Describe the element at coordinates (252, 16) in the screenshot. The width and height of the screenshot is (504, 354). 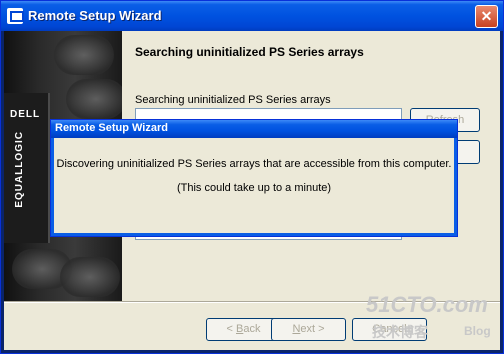
I see `wizard-title-bar: Remote Setup Wizard ✕` at that location.